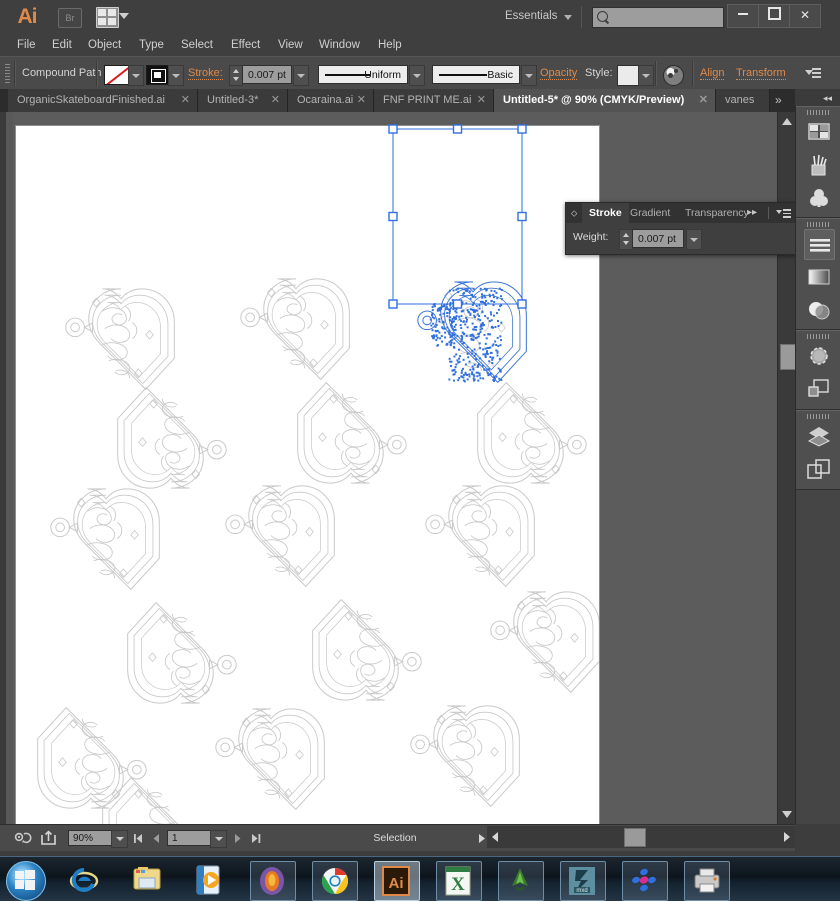 The height and width of the screenshot is (901, 840). What do you see at coordinates (243, 100) in the screenshot?
I see `document-tab-1: Untitled-3* ✕` at bounding box center [243, 100].